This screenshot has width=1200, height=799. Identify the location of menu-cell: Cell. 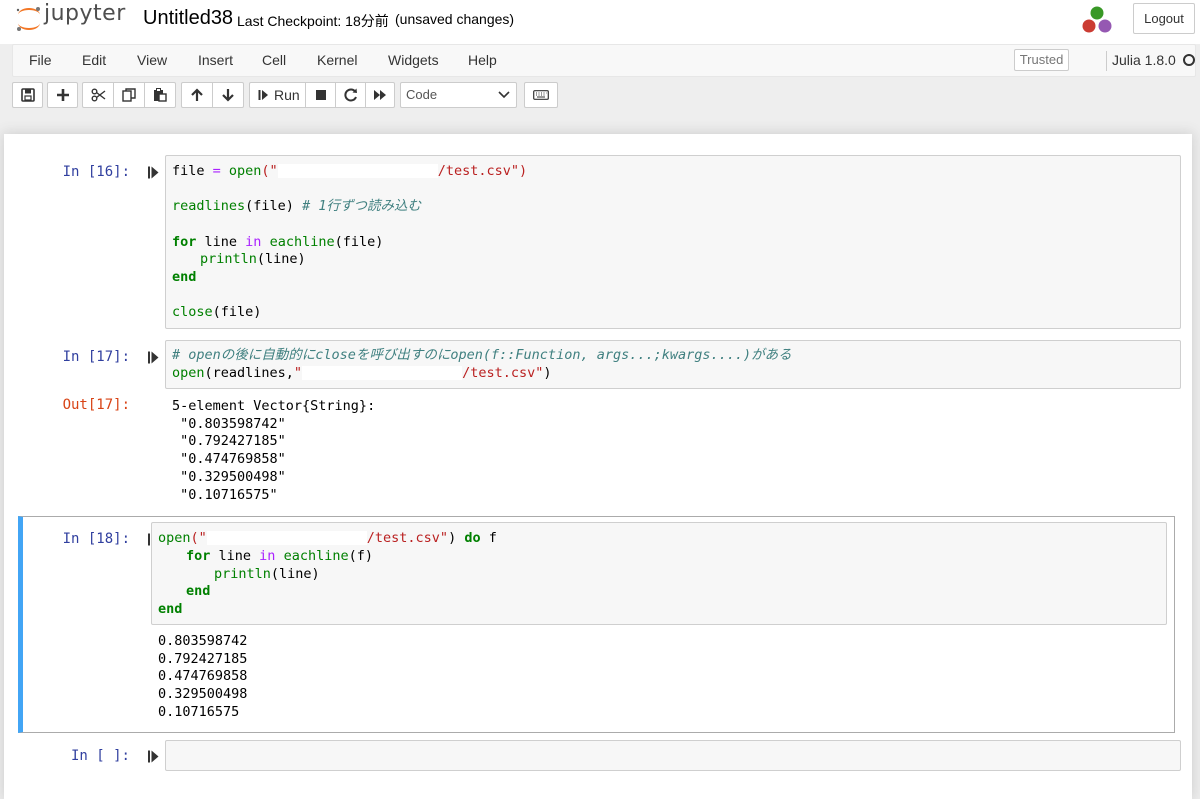
(274, 60).